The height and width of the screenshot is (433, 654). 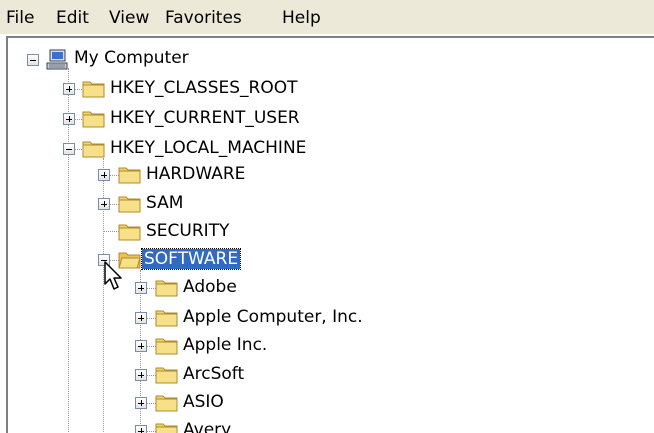 What do you see at coordinates (301, 18) in the screenshot?
I see `menu-help: Help` at bounding box center [301, 18].